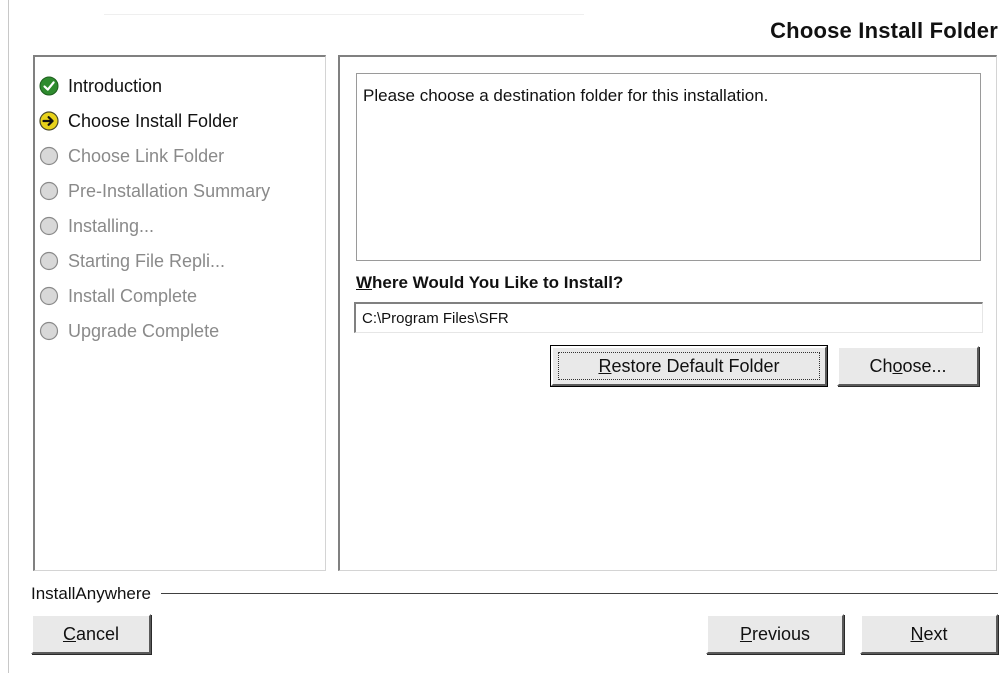 The image size is (1003, 673). Describe the element at coordinates (745, 633) in the screenshot. I see `mnemonic-char: P` at that location.